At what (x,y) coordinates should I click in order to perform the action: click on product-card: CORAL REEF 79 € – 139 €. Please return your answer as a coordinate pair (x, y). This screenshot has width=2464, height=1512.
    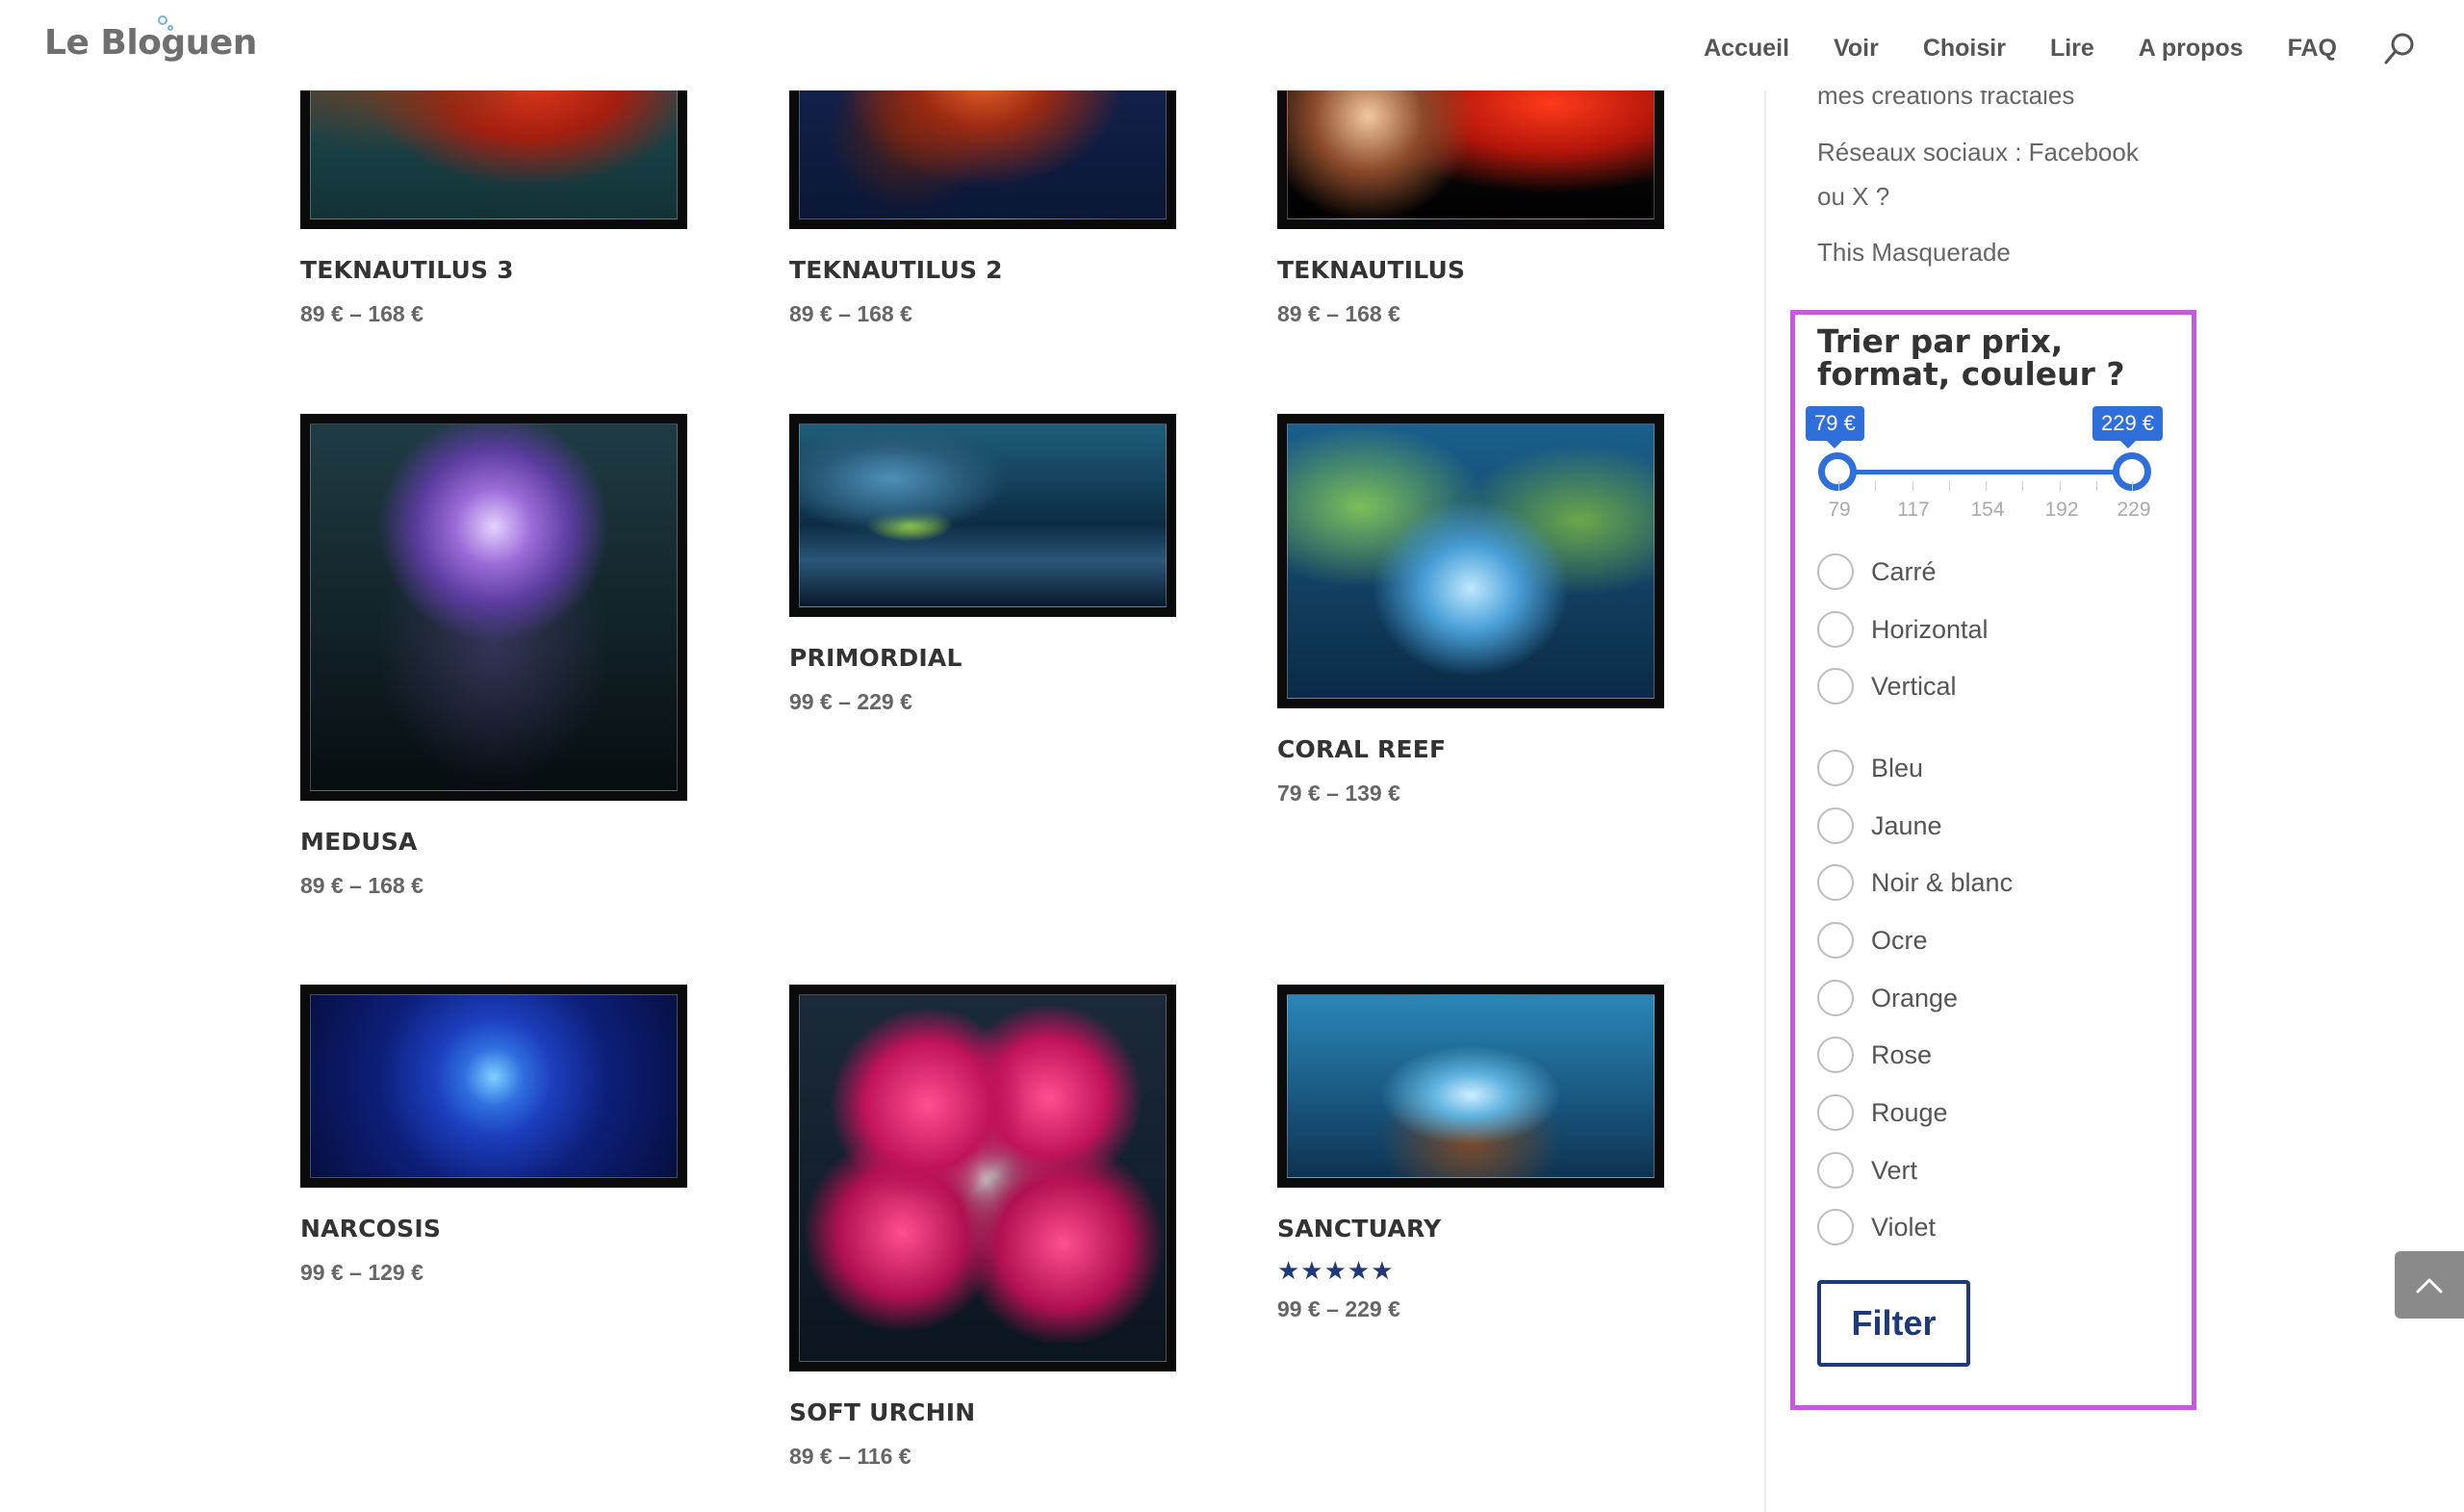
    Looking at the image, I should click on (1470, 610).